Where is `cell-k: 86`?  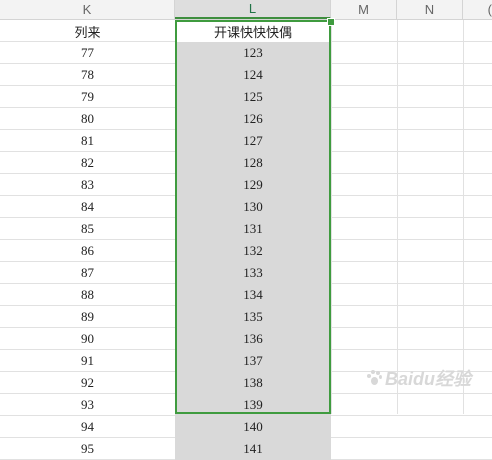
cell-k: 86 is located at coordinates (87, 251).